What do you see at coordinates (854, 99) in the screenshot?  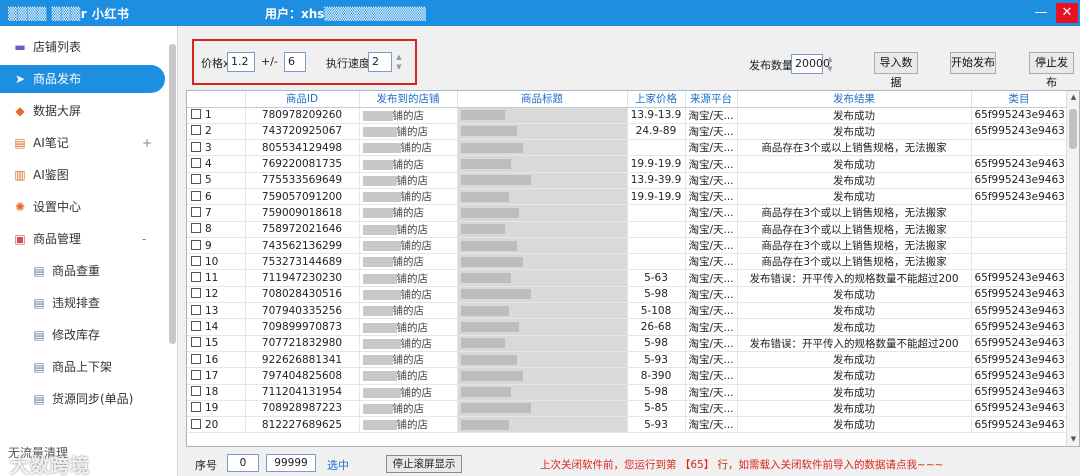 I see `col-header-publish-result: 发布结果` at bounding box center [854, 99].